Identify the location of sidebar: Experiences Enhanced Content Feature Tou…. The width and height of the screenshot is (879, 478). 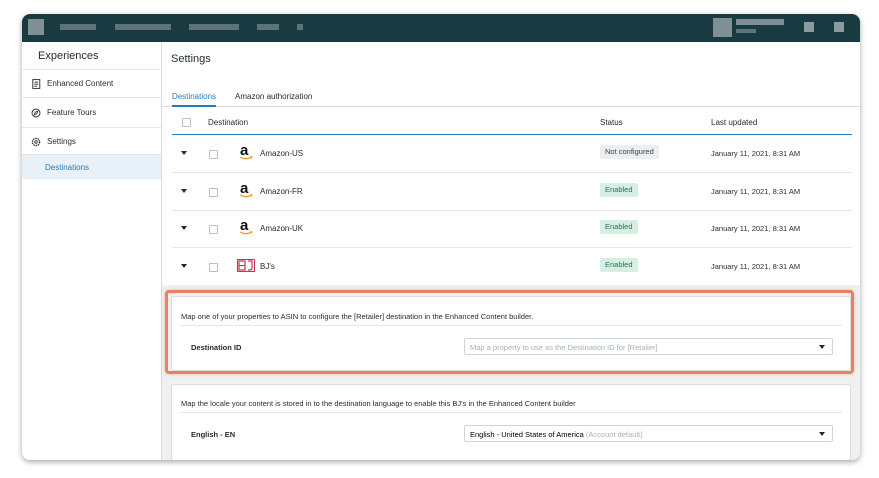
(92, 251).